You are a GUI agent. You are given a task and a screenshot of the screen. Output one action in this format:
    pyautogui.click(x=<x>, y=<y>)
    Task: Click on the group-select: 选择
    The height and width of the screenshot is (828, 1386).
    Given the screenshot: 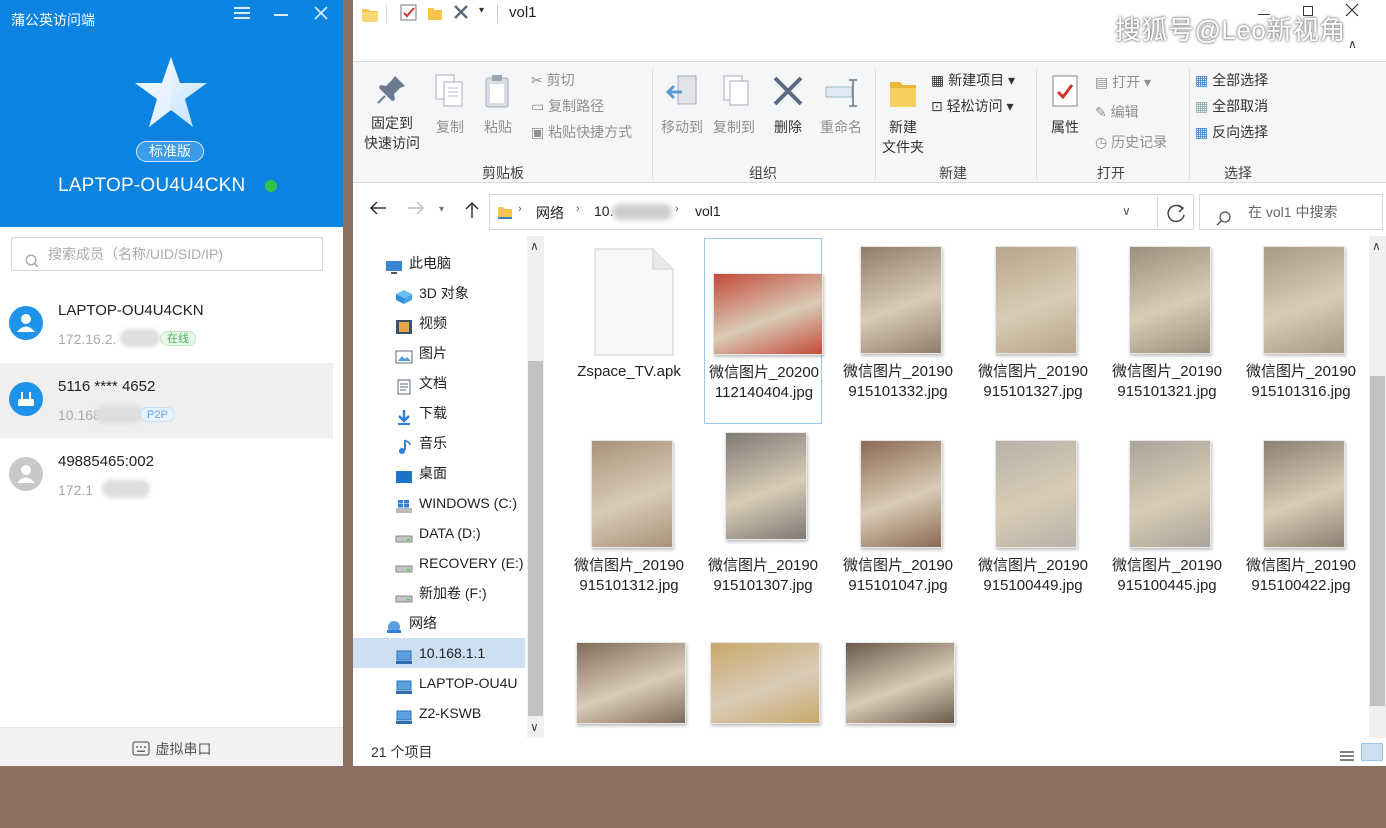 What is the action you would take?
    pyautogui.click(x=1238, y=173)
    